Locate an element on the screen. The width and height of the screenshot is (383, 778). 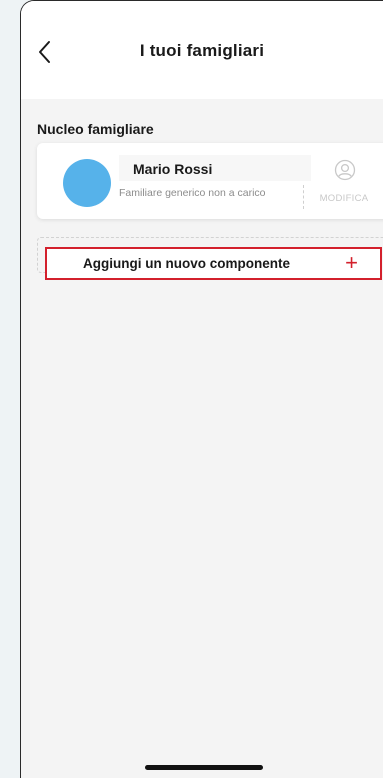
edit-member-button: MODIFICA is located at coordinates (344, 184).